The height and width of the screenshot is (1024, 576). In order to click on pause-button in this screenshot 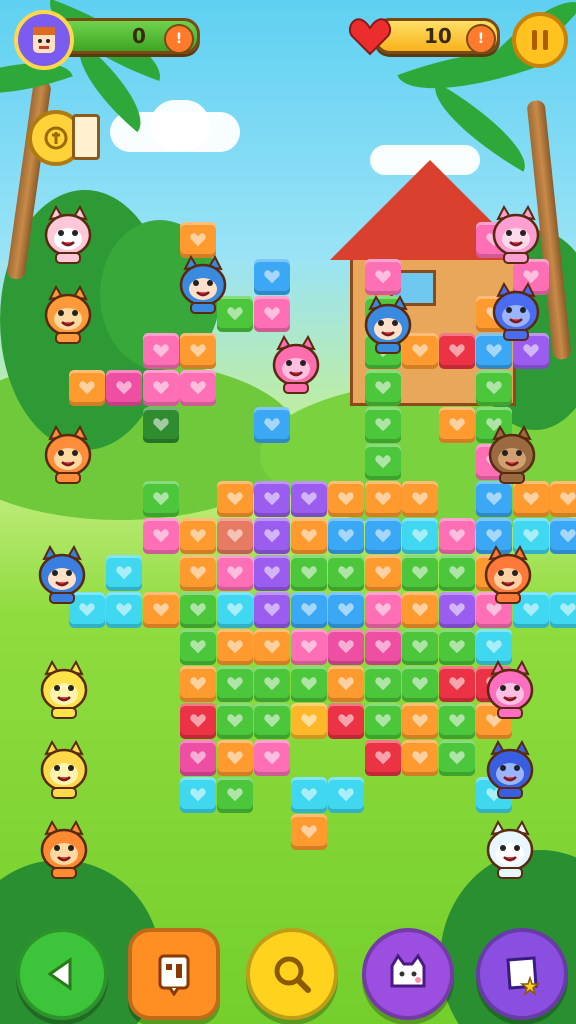, I will do `click(540, 40)`.